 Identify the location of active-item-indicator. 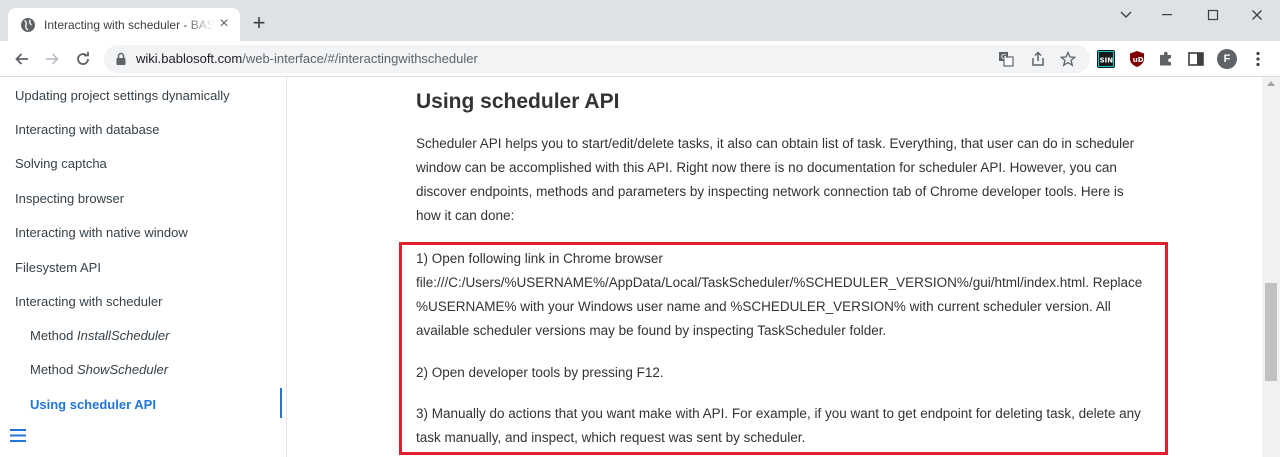
(281, 403).